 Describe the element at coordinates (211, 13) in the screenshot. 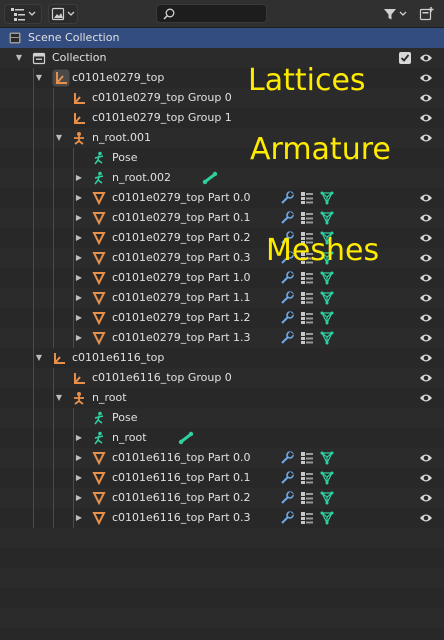

I see `search-input` at that location.